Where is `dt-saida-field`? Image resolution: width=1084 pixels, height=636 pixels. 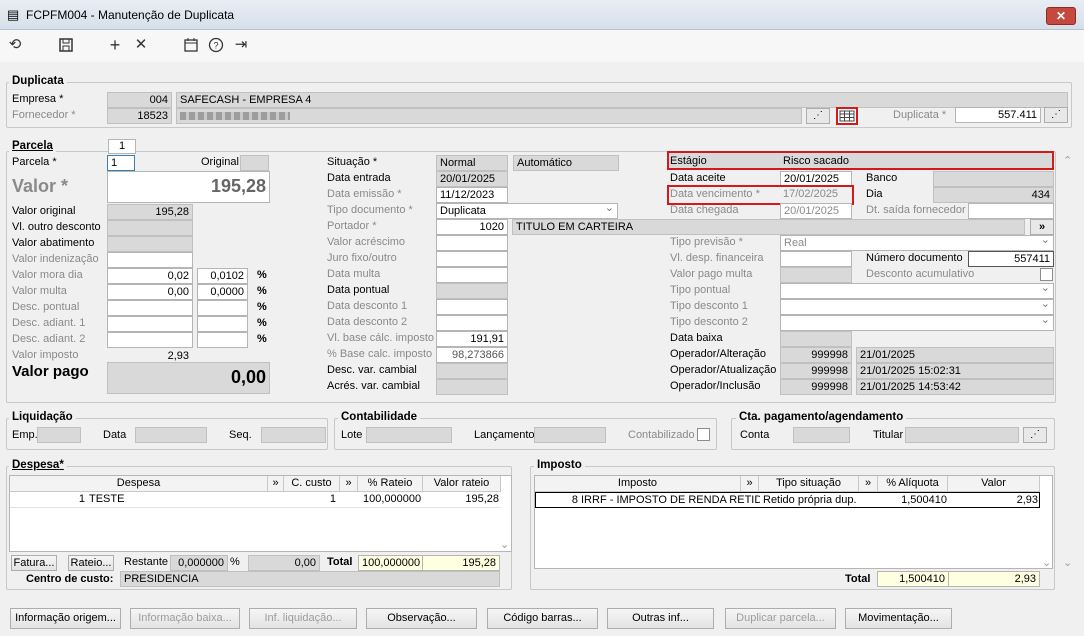 dt-saida-field is located at coordinates (1011, 211).